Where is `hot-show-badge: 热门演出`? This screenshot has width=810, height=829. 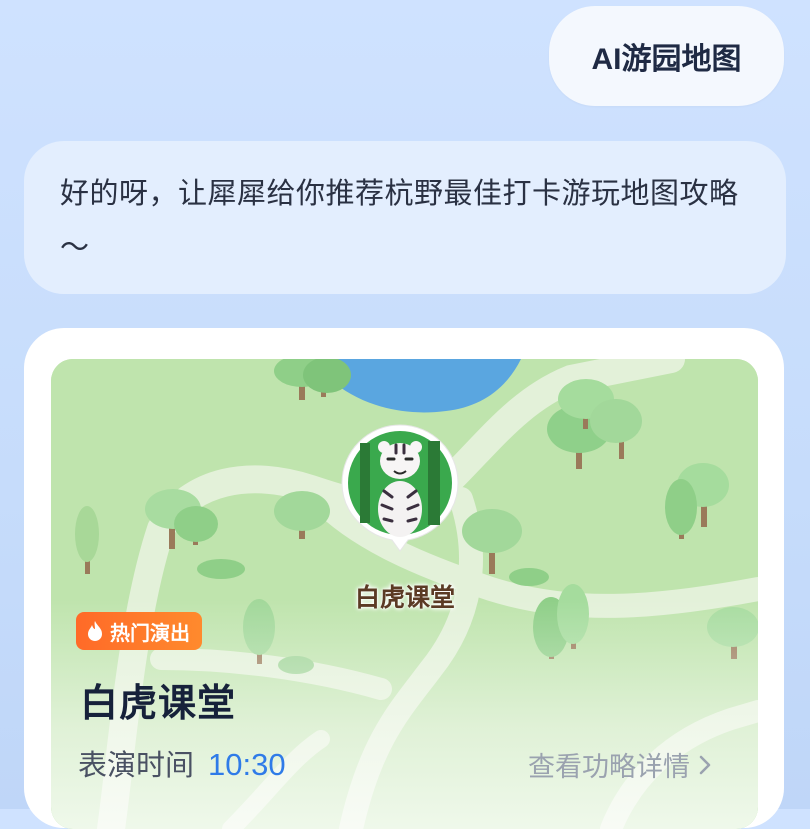
hot-show-badge: 热门演出 is located at coordinates (139, 631).